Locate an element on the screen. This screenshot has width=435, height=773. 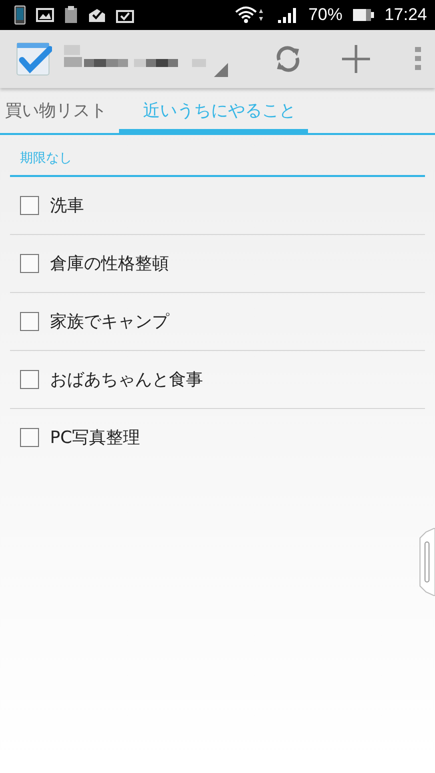
signal-icon is located at coordinates (287, 15).